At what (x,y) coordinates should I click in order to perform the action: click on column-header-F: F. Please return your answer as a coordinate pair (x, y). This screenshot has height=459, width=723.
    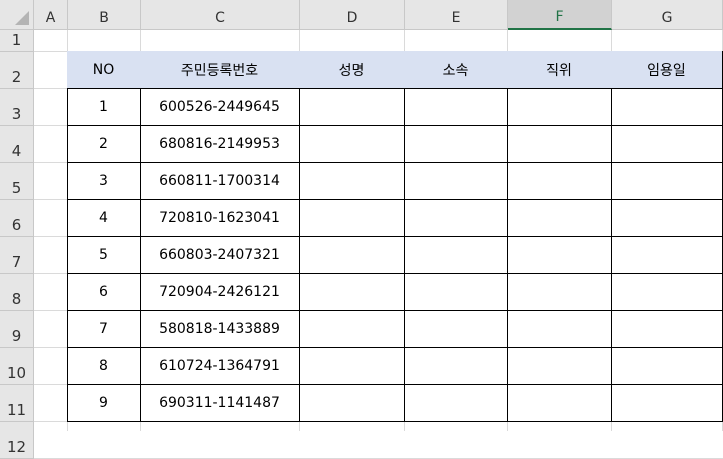
    Looking at the image, I should click on (560, 15).